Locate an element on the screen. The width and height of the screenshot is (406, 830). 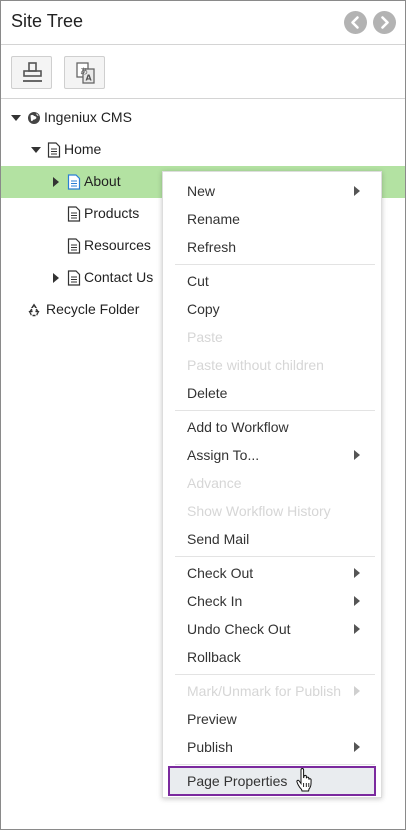
translate-icon: あ A is located at coordinates (85, 73).